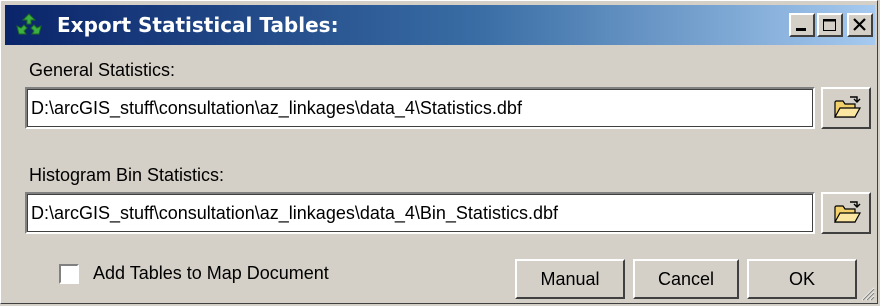  What do you see at coordinates (440, 25) in the screenshot?
I see `title-bar: Export Statistical Tables:` at bounding box center [440, 25].